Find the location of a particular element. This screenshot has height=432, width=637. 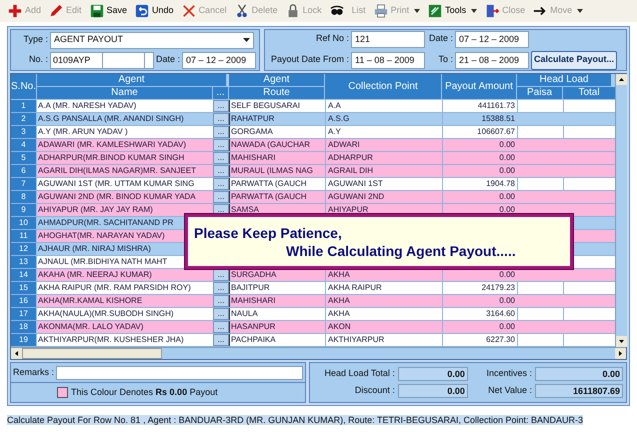

table-cell: AGUWANI 2ND is located at coordinates (356, 196).